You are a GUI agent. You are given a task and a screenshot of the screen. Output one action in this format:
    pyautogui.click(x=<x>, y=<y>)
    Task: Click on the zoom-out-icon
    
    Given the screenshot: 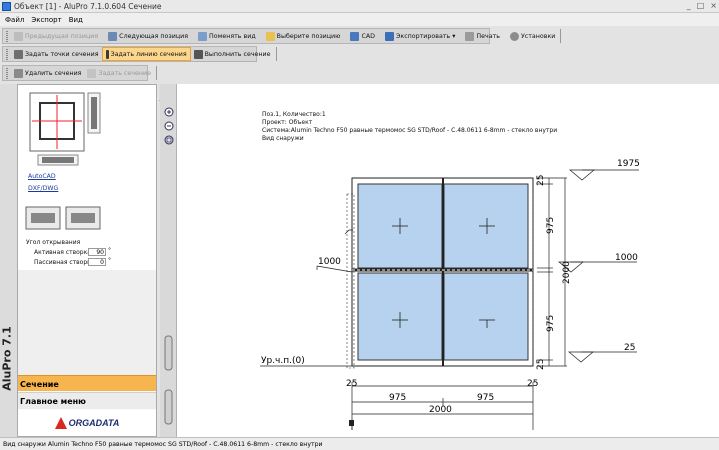 What is the action you would take?
    pyautogui.click(x=169, y=126)
    